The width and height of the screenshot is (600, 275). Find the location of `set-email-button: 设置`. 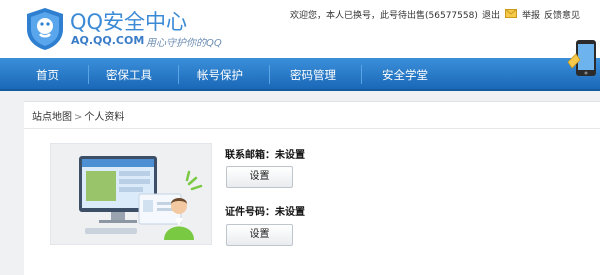

set-email-button: 设置 is located at coordinates (259, 177).